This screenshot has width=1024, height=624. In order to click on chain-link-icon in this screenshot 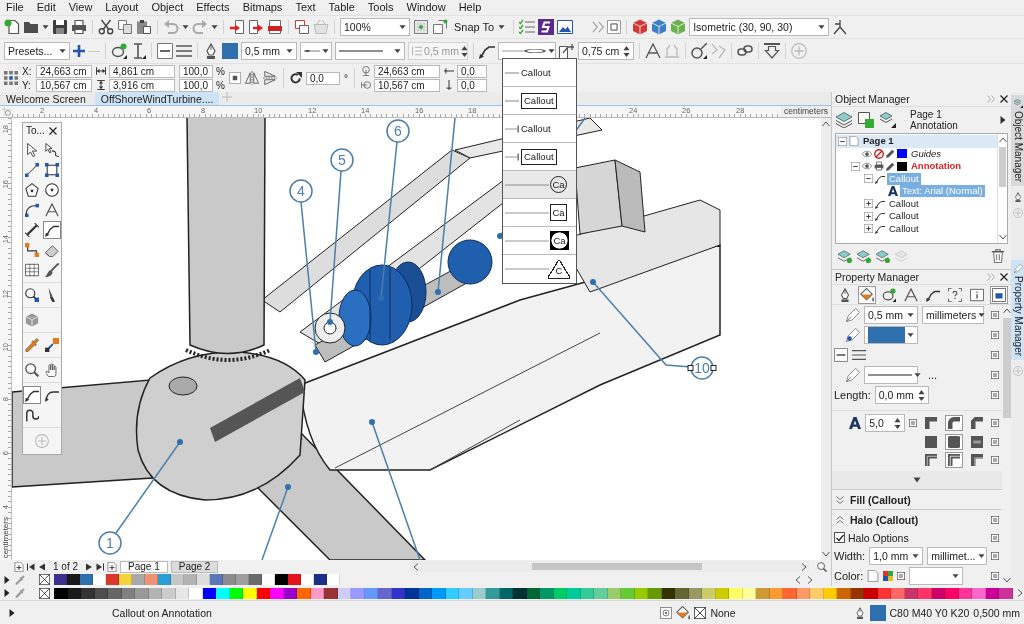, I will do `click(745, 51)`.